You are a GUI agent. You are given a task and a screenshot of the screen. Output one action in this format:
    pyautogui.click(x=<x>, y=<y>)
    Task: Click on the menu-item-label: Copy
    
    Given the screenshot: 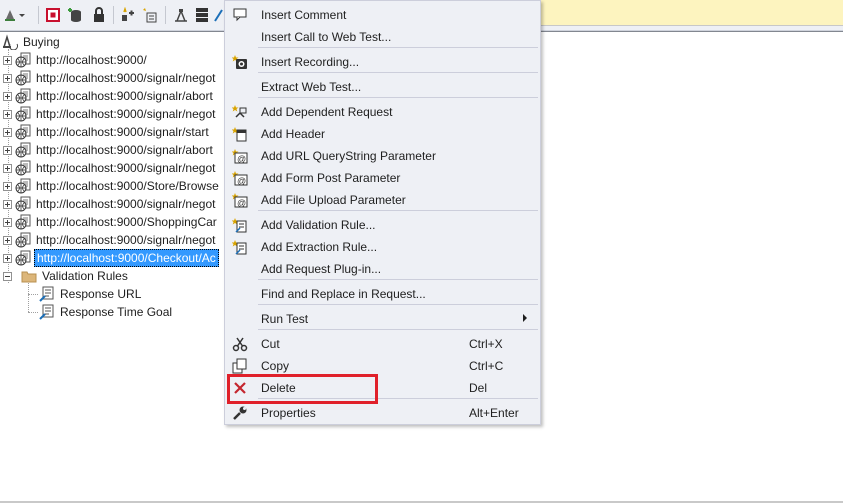 What is the action you would take?
    pyautogui.click(x=275, y=366)
    